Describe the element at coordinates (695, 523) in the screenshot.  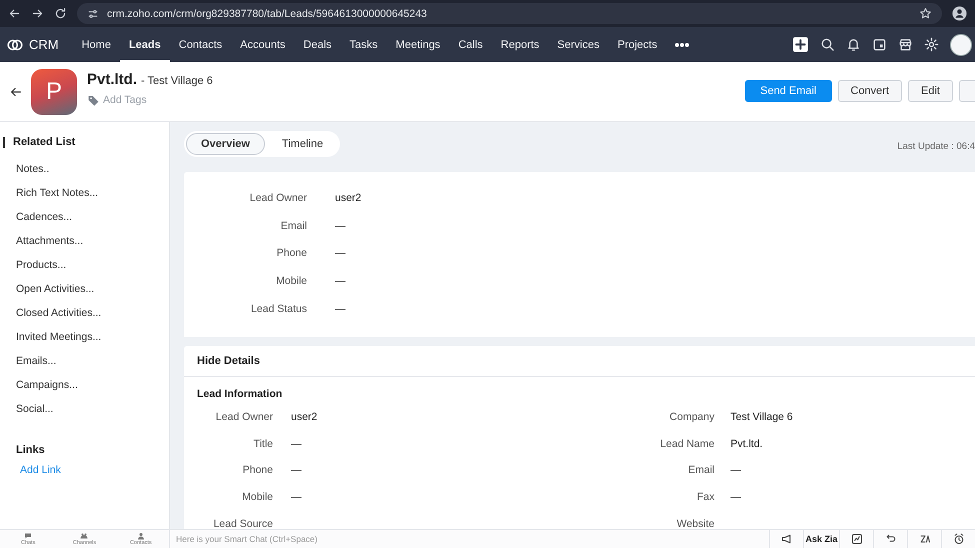
I see `field-label: Website` at that location.